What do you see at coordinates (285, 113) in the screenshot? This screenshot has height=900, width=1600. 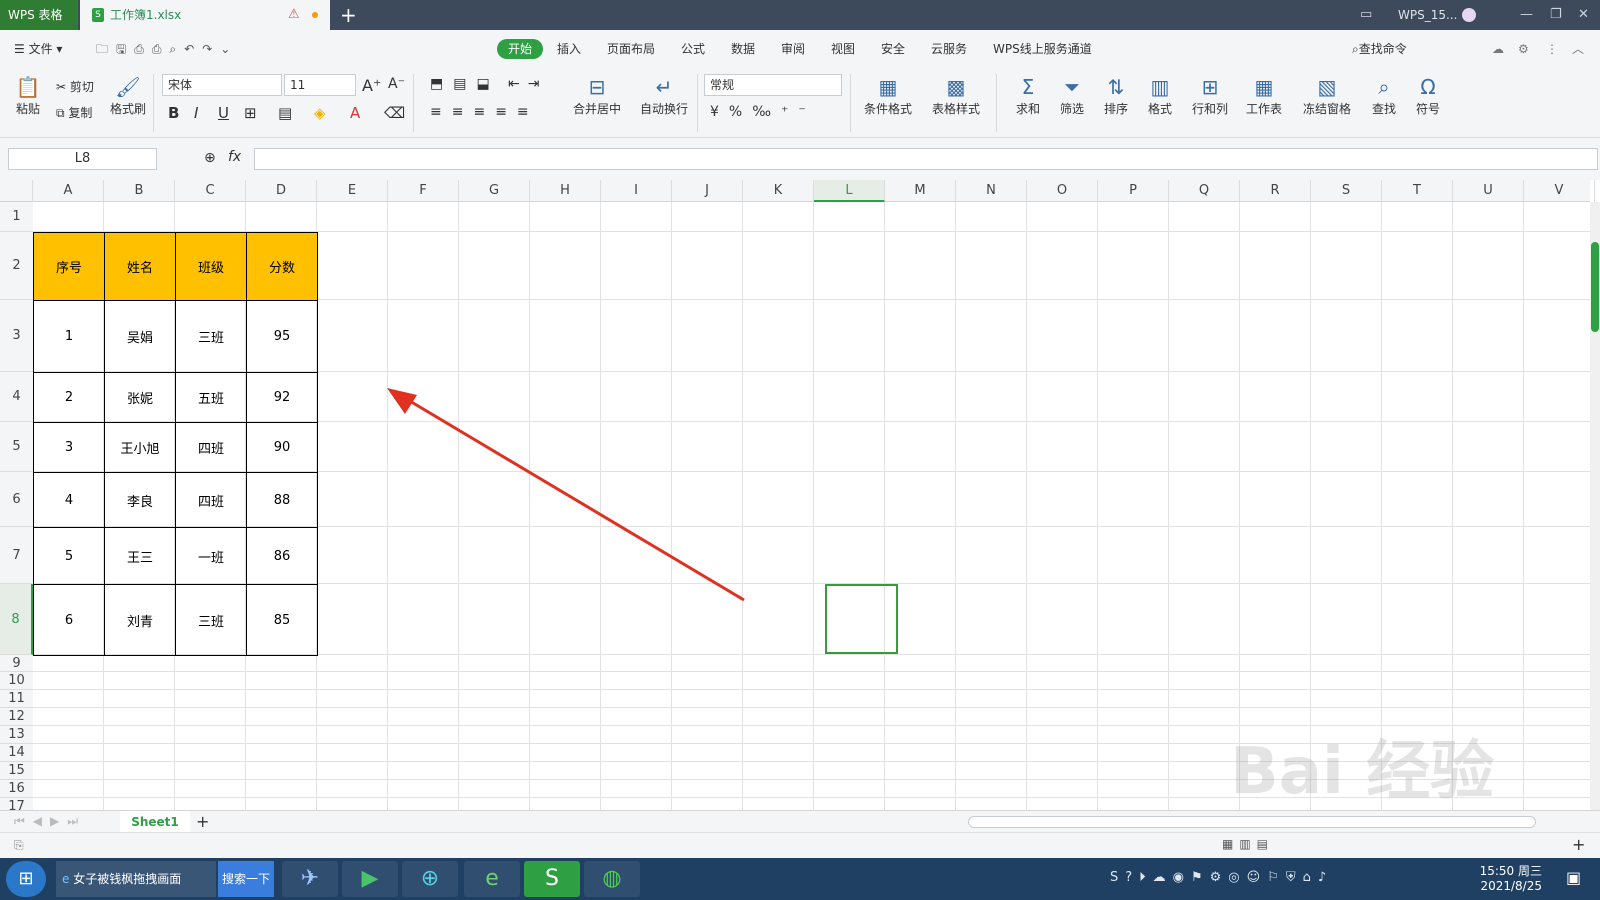 I see `cell-style-icon: ▤` at bounding box center [285, 113].